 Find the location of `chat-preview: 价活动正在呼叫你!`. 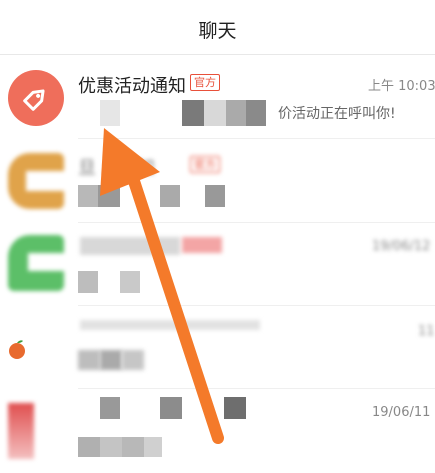

chat-preview: 价活动正在呼叫你! is located at coordinates (337, 114).